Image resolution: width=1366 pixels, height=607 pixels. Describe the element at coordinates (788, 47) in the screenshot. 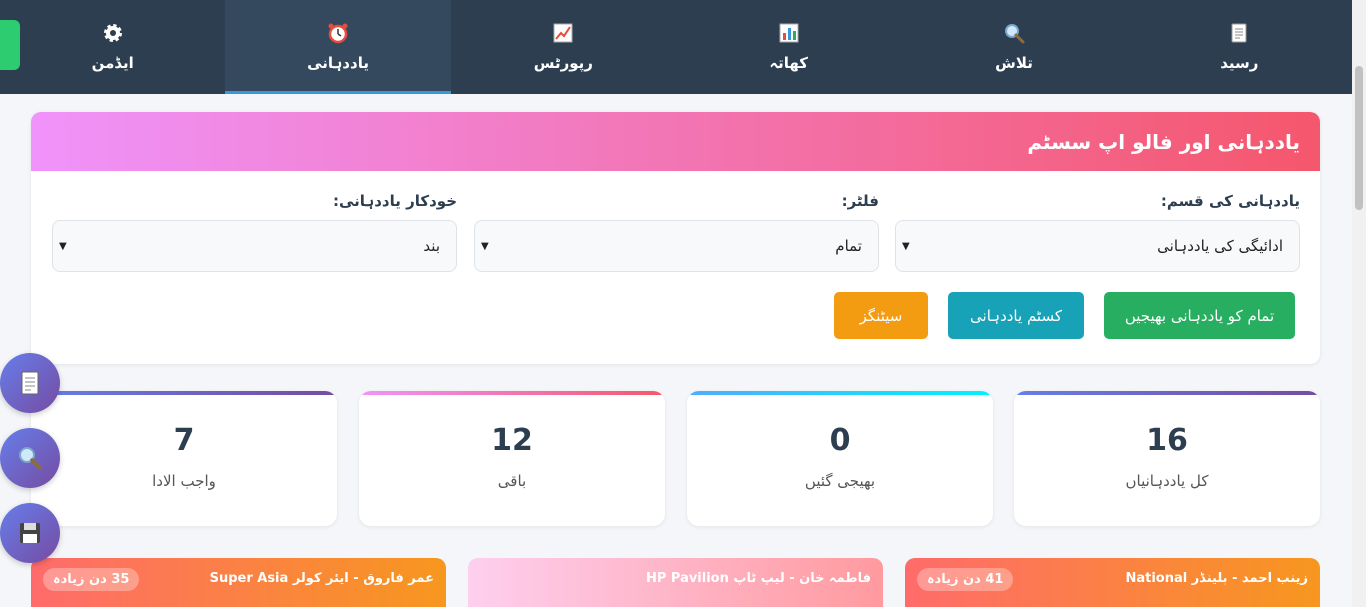

I see `nav-tab-ledger: کھاتہ` at that location.